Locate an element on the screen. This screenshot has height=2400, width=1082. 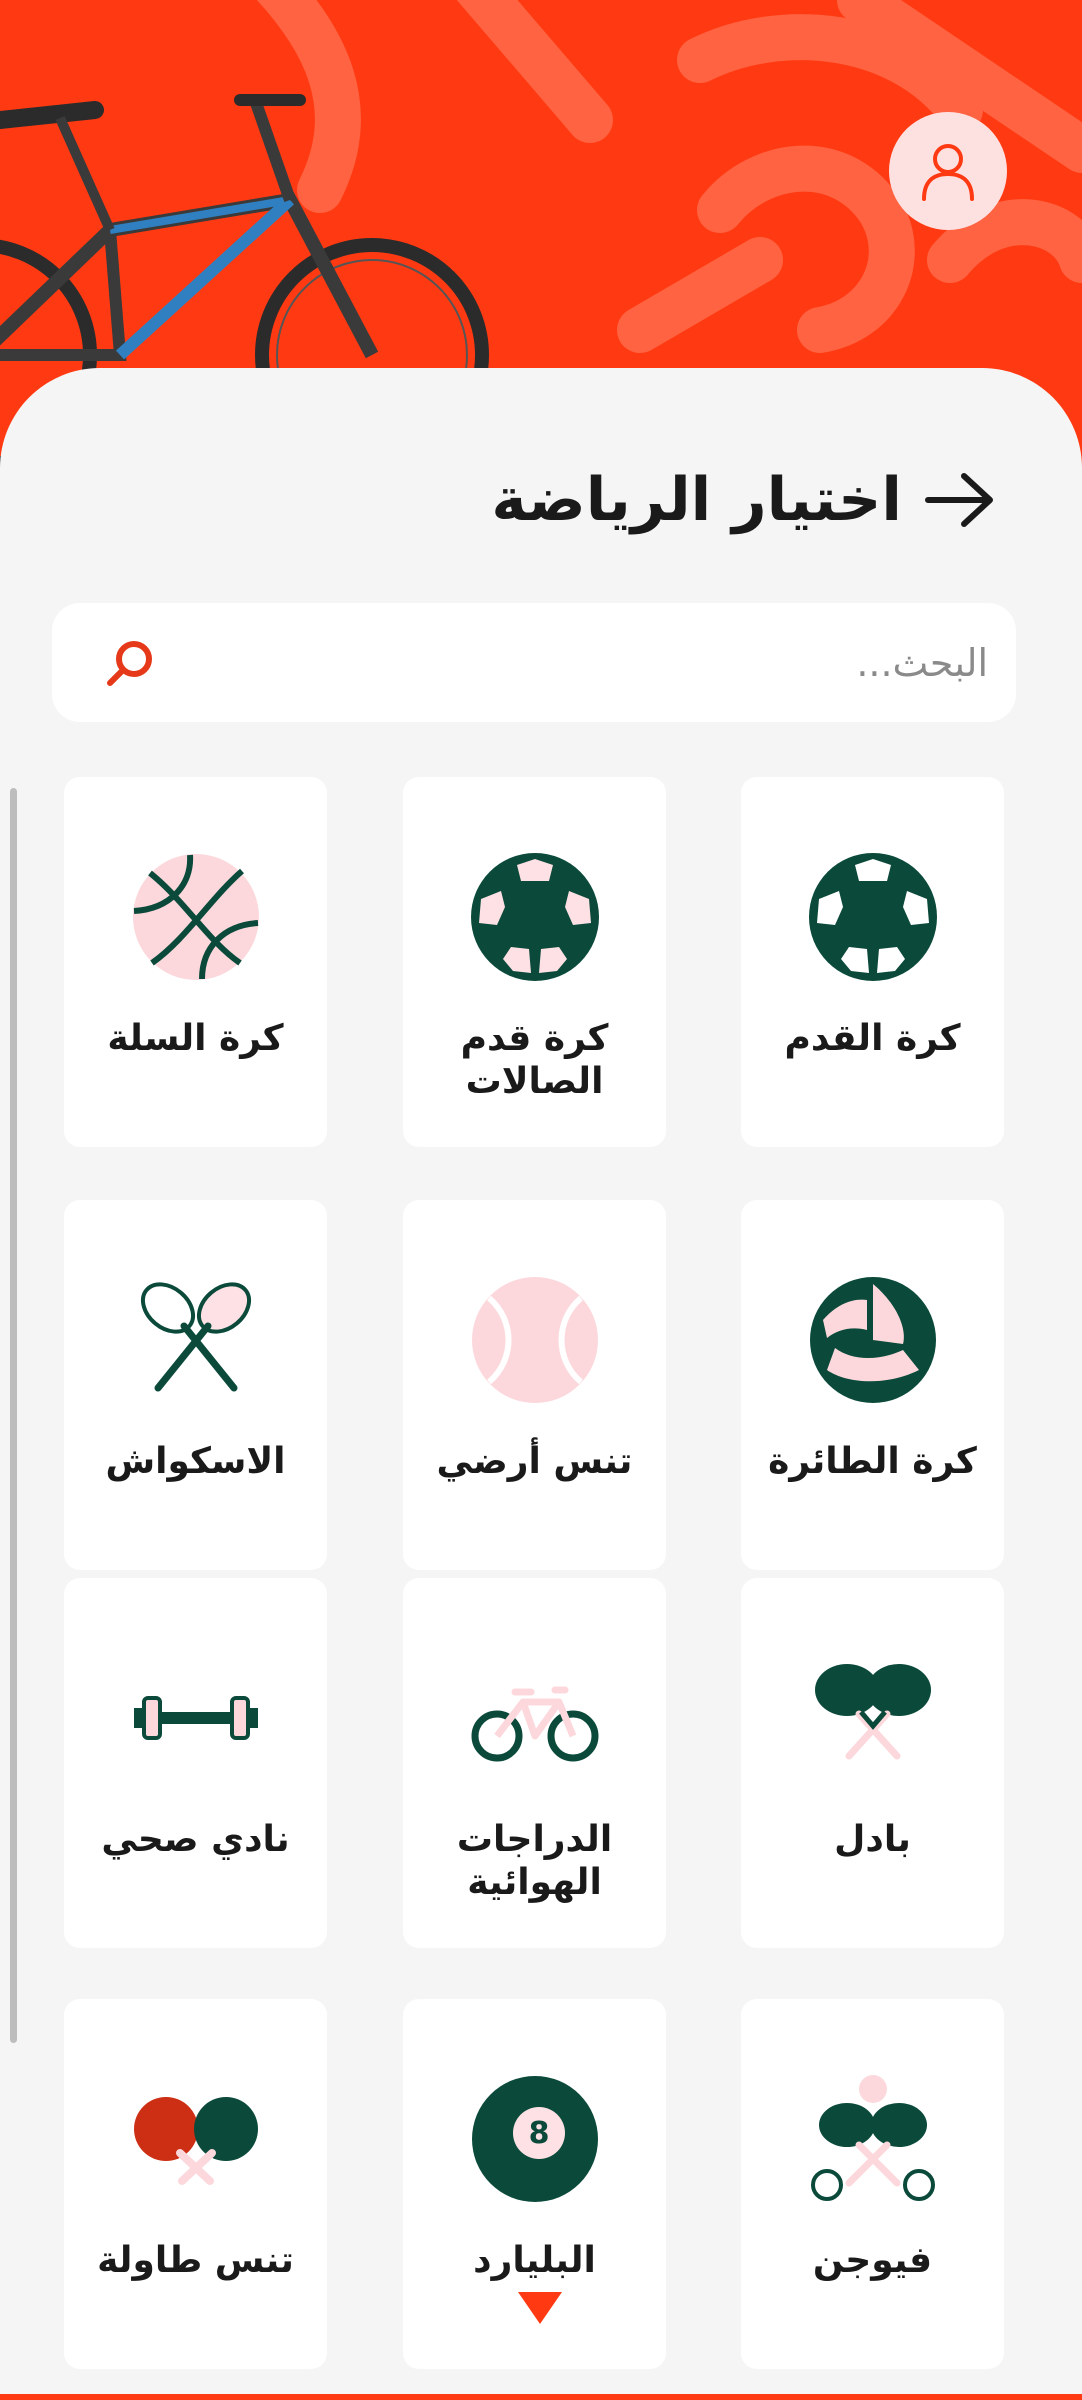
sport-label: كرة السلة is located at coordinates (195, 1038).